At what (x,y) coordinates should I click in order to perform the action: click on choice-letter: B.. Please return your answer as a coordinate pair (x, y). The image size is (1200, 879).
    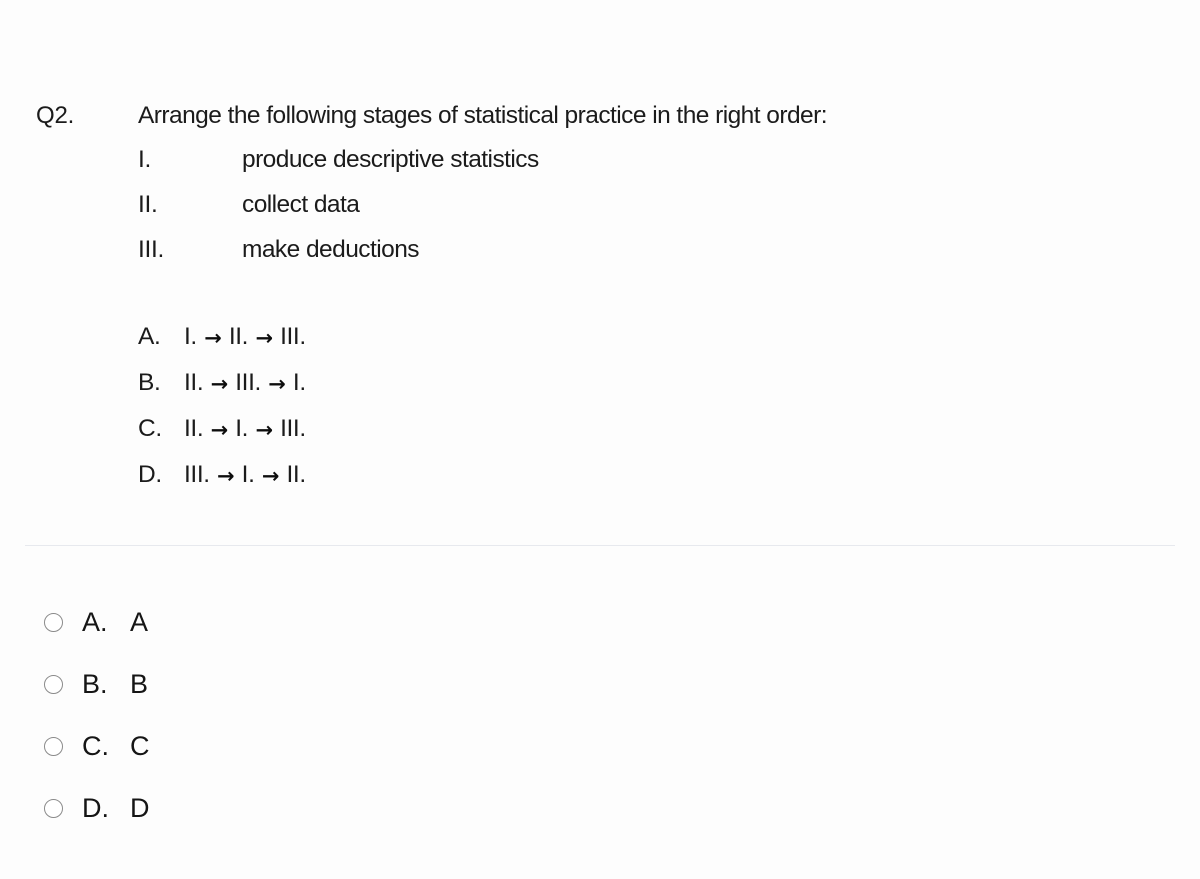
    Looking at the image, I should click on (149, 382).